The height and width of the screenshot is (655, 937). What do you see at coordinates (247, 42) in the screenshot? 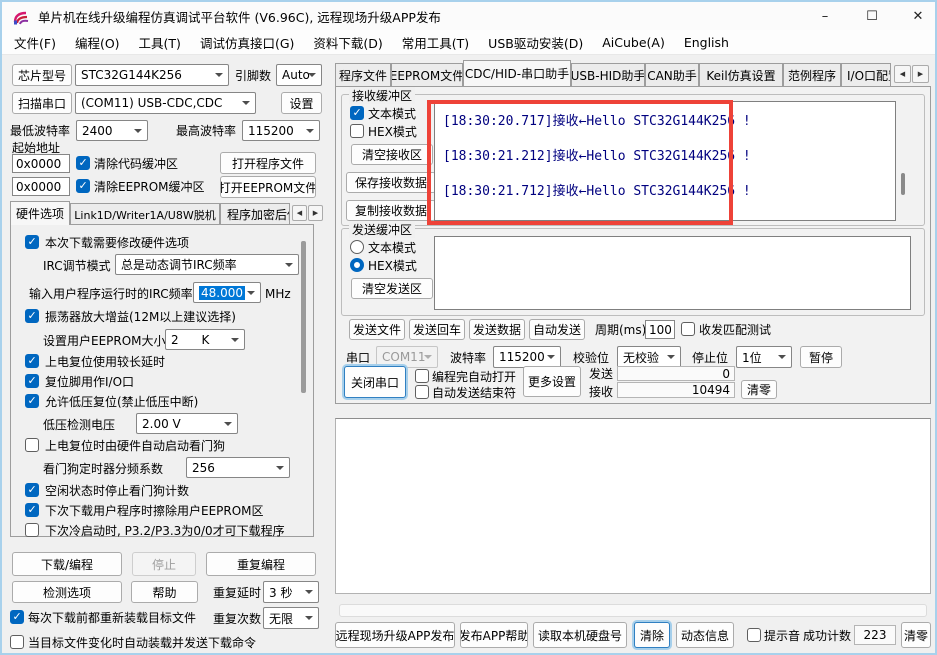
I see `menu-debug-interface: 调试仿真接口(G)` at bounding box center [247, 42].